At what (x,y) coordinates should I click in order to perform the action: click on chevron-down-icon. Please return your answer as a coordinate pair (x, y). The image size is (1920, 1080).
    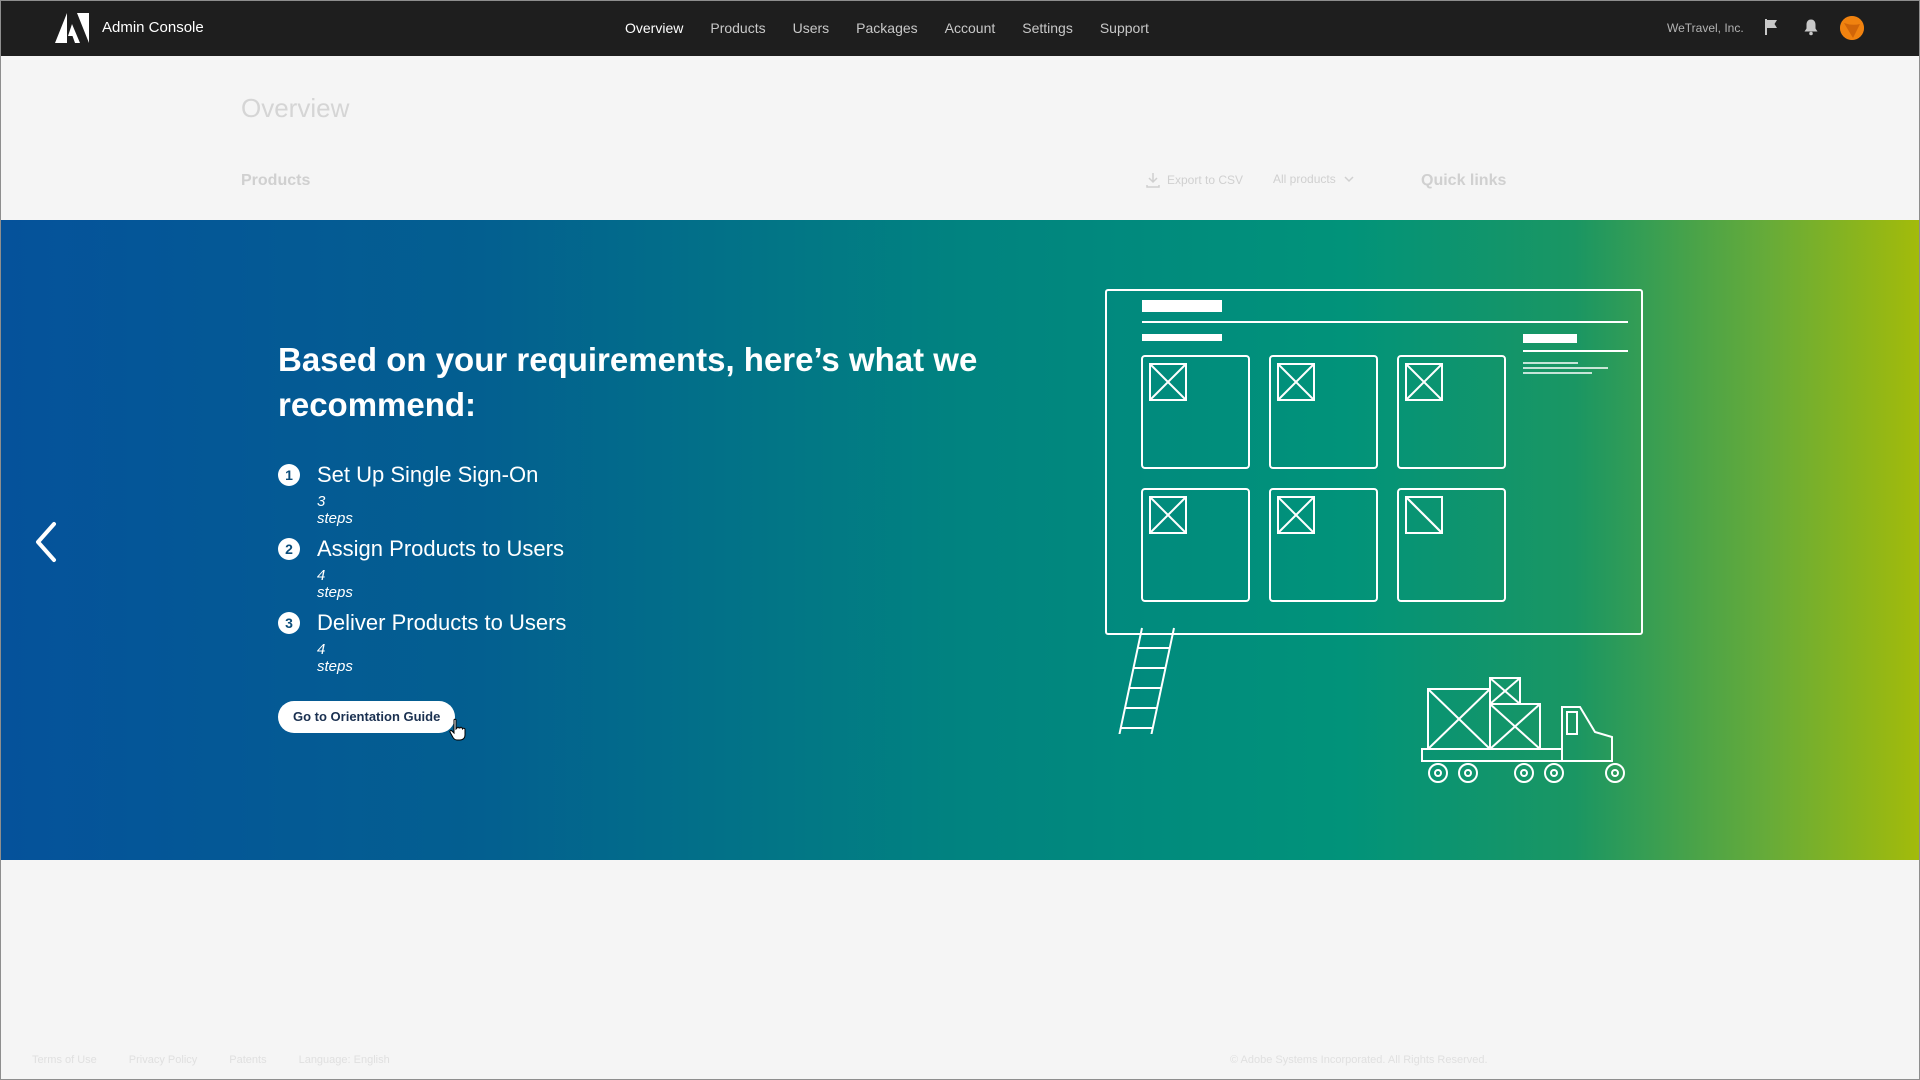
    Looking at the image, I should click on (1349, 179).